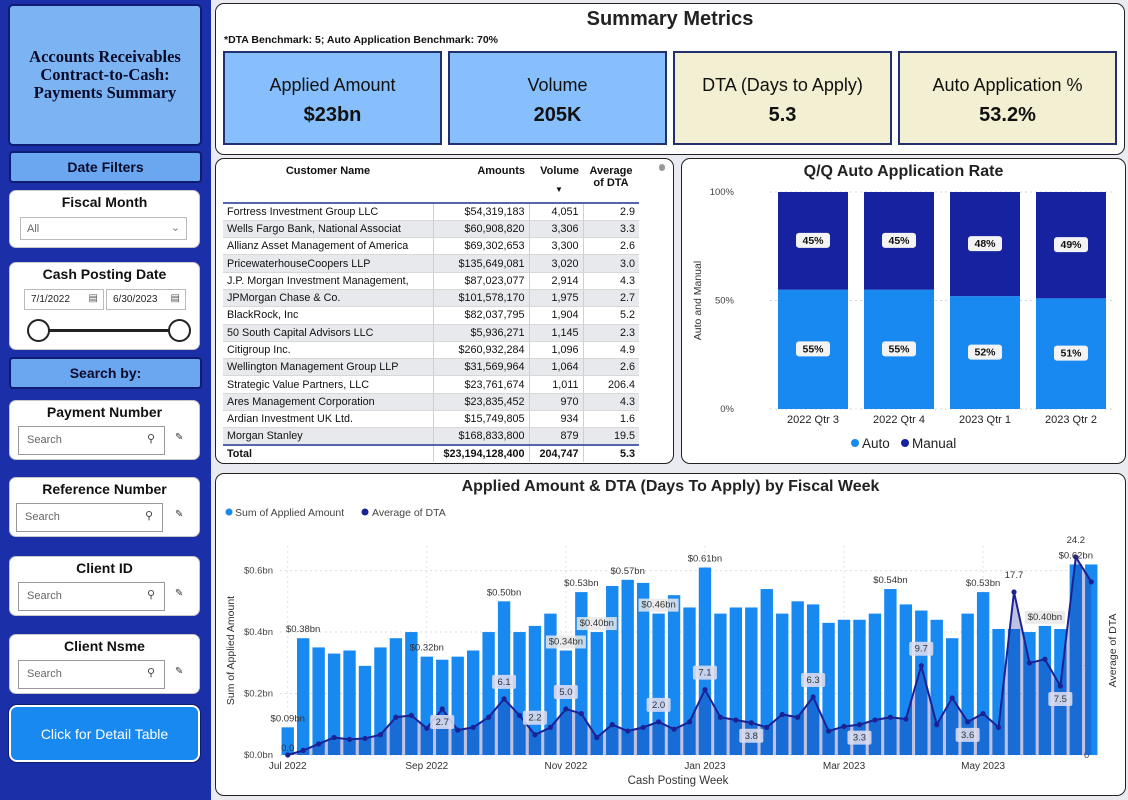 This screenshot has height=800, width=1128. Describe the element at coordinates (628, 571) in the screenshot. I see `bar-data-label: $0.57bn` at that location.